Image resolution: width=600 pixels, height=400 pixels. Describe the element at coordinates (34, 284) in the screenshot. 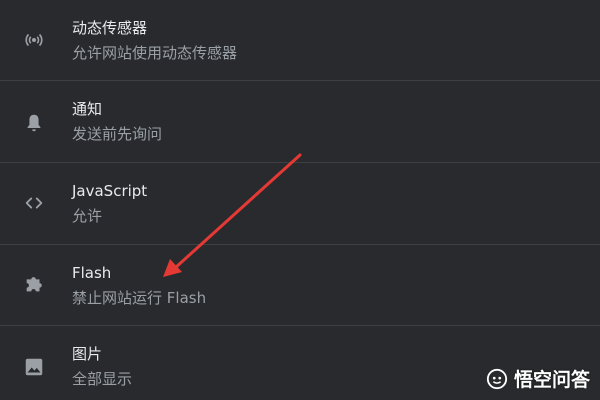

I see `puzzle-icon` at that location.